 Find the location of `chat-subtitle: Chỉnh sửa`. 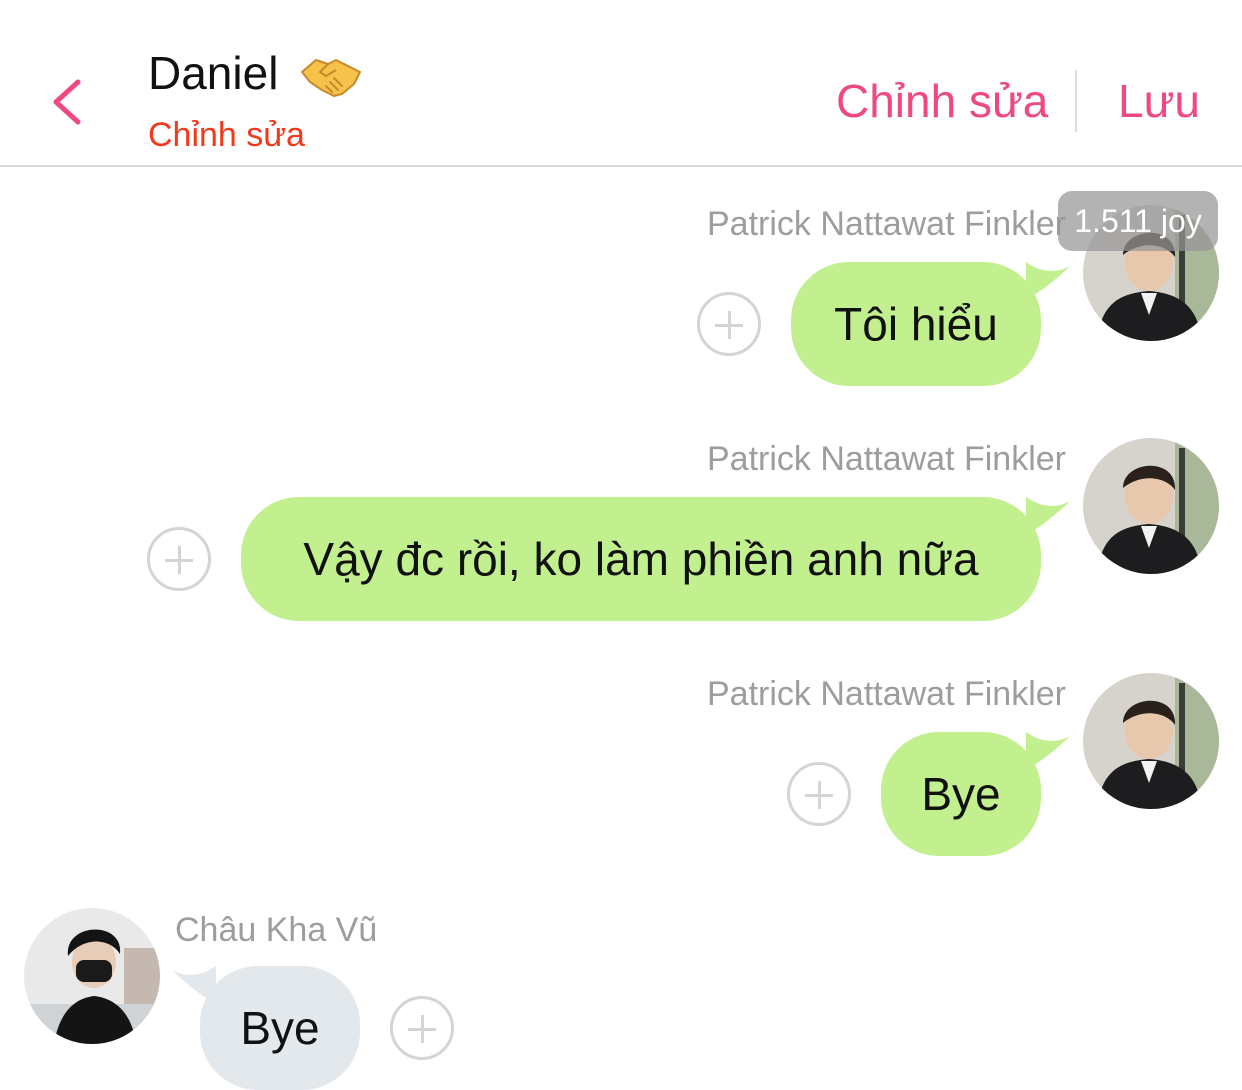

chat-subtitle: Chỉnh sửa is located at coordinates (226, 135).